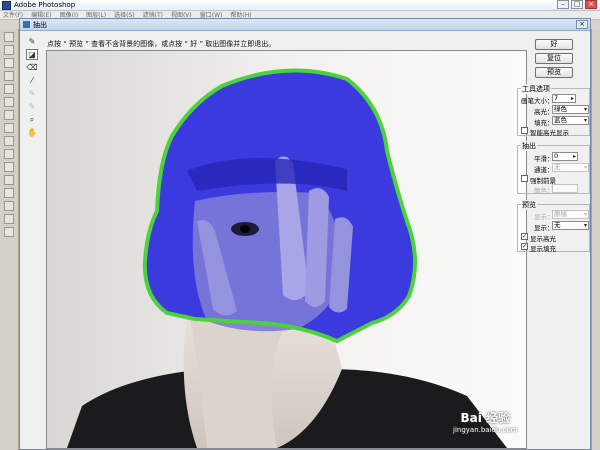 Image resolution: width=600 pixels, height=450 pixels. Describe the element at coordinates (485, 430) in the screenshot. I see `watermark-url: jingyan.baidu.com` at that location.